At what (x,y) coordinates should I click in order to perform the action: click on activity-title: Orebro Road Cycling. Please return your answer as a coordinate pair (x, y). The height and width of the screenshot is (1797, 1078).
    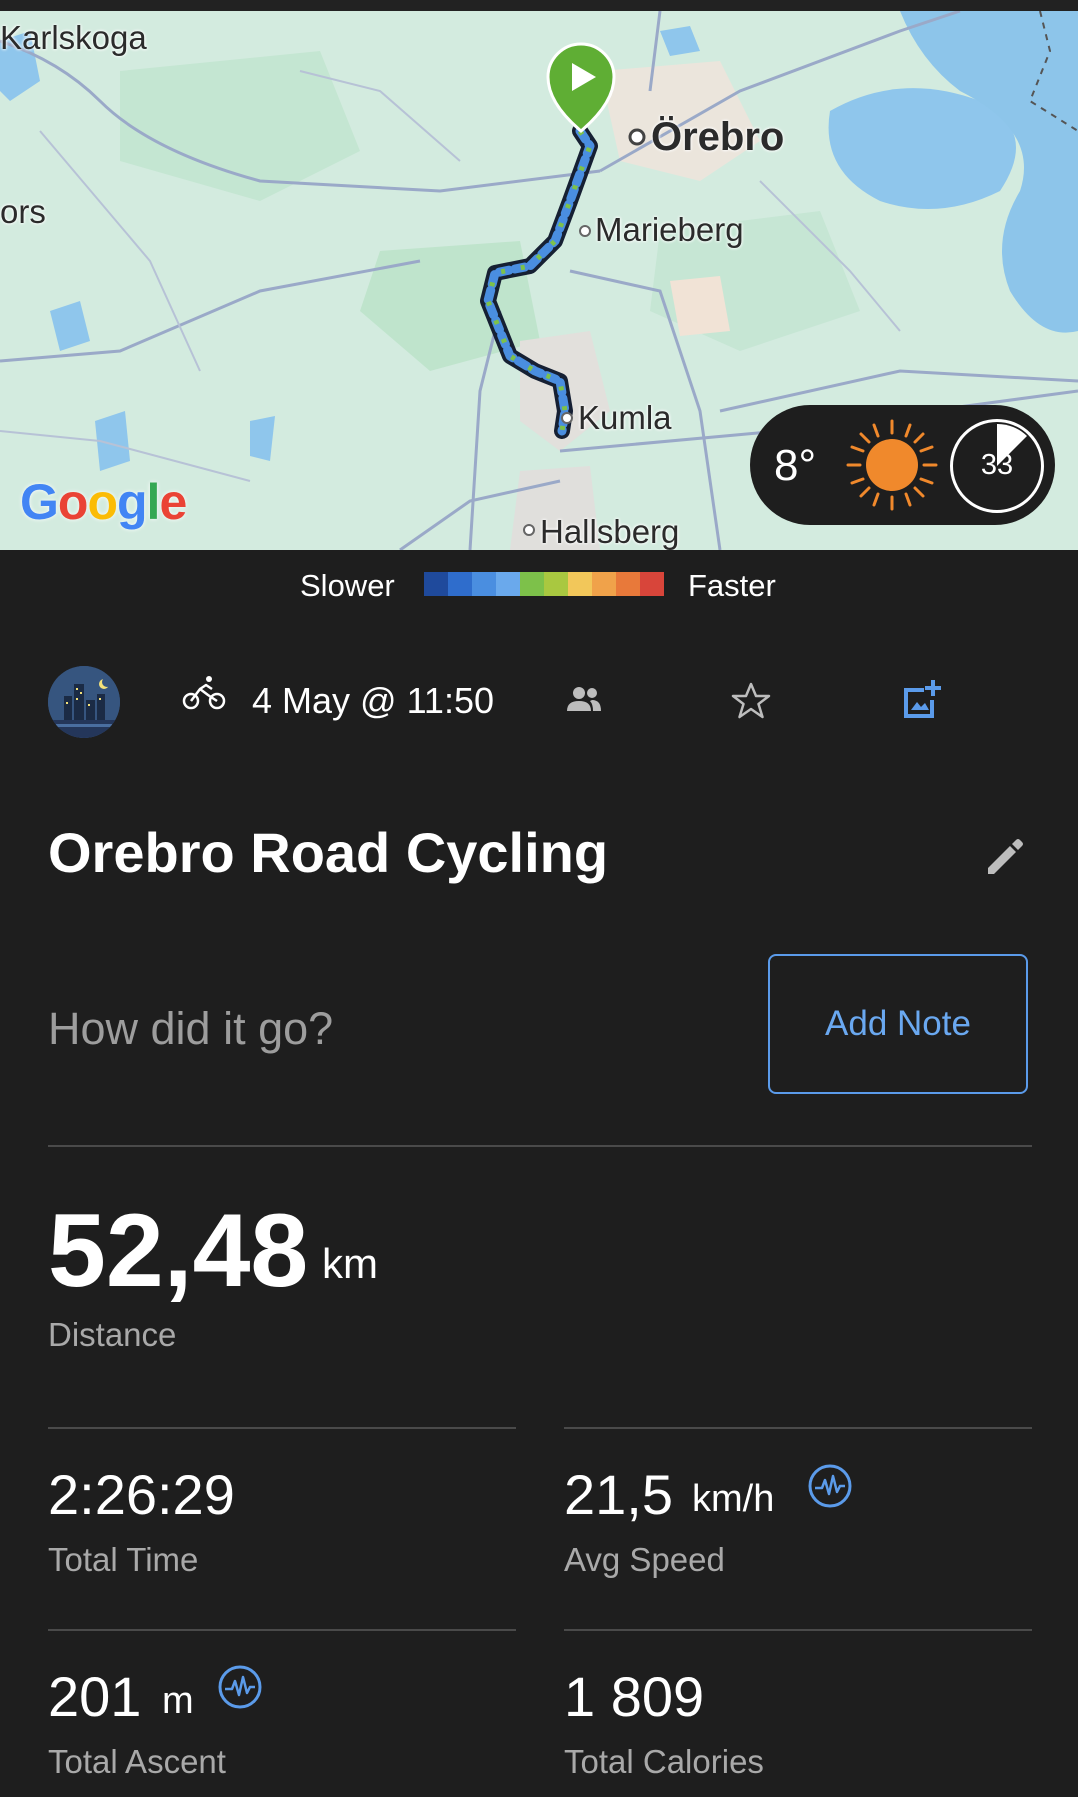
    Looking at the image, I should click on (328, 852).